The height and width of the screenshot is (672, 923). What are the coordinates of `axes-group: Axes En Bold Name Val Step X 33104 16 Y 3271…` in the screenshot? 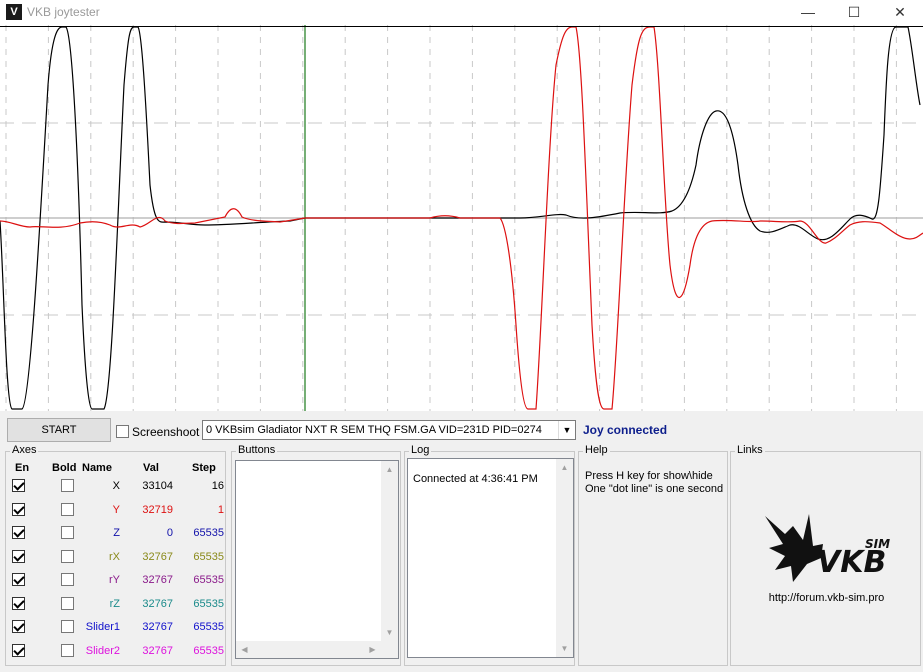 It's located at (115, 555).